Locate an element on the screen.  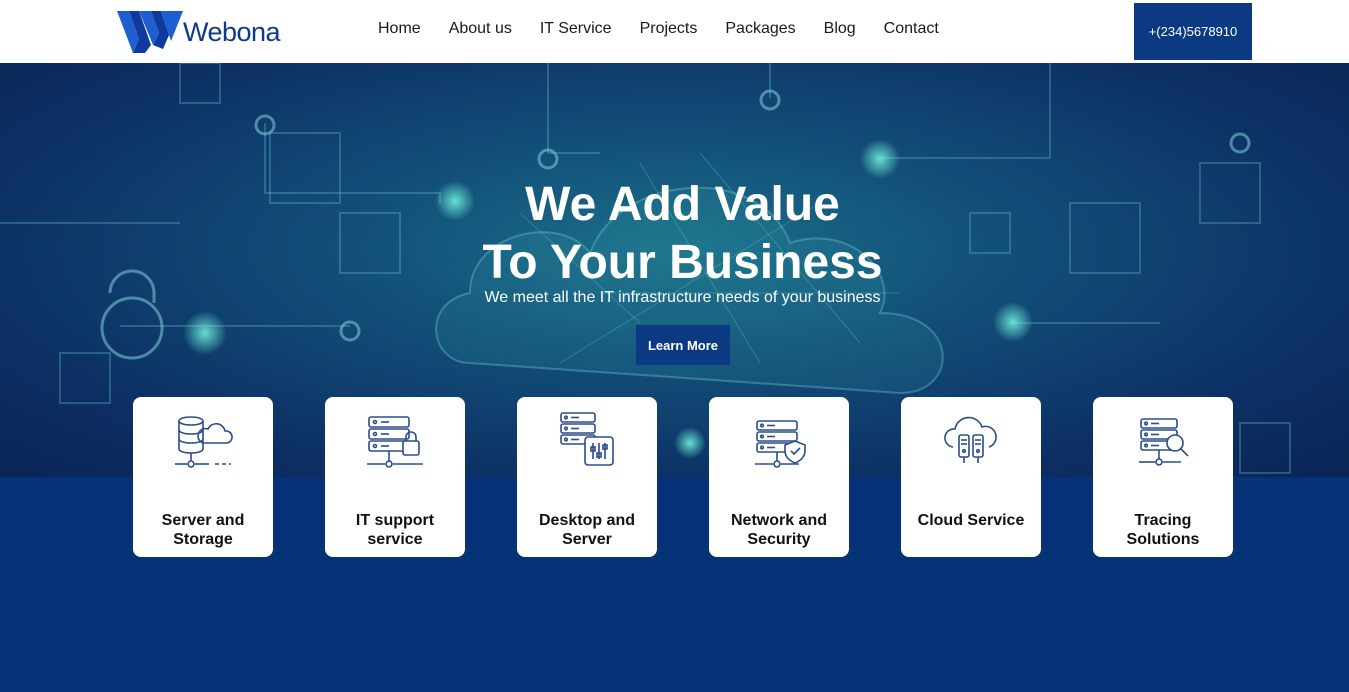
service-label: Desktop and Server is located at coordinates (586, 530).